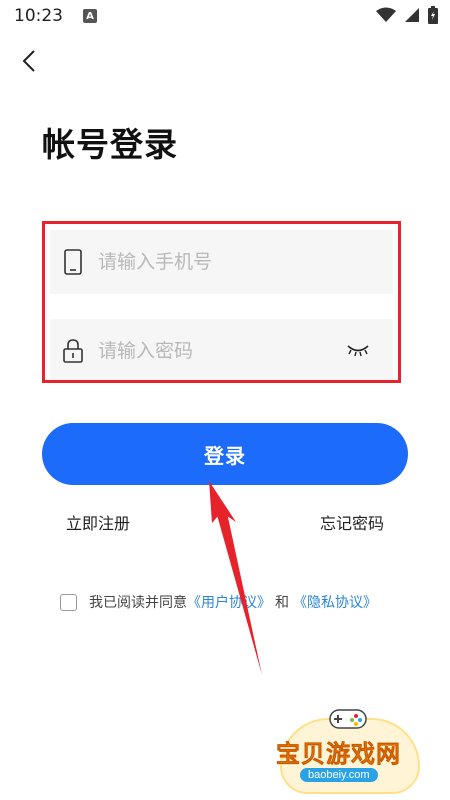  I want to click on chevron-left-icon, so click(28, 61).